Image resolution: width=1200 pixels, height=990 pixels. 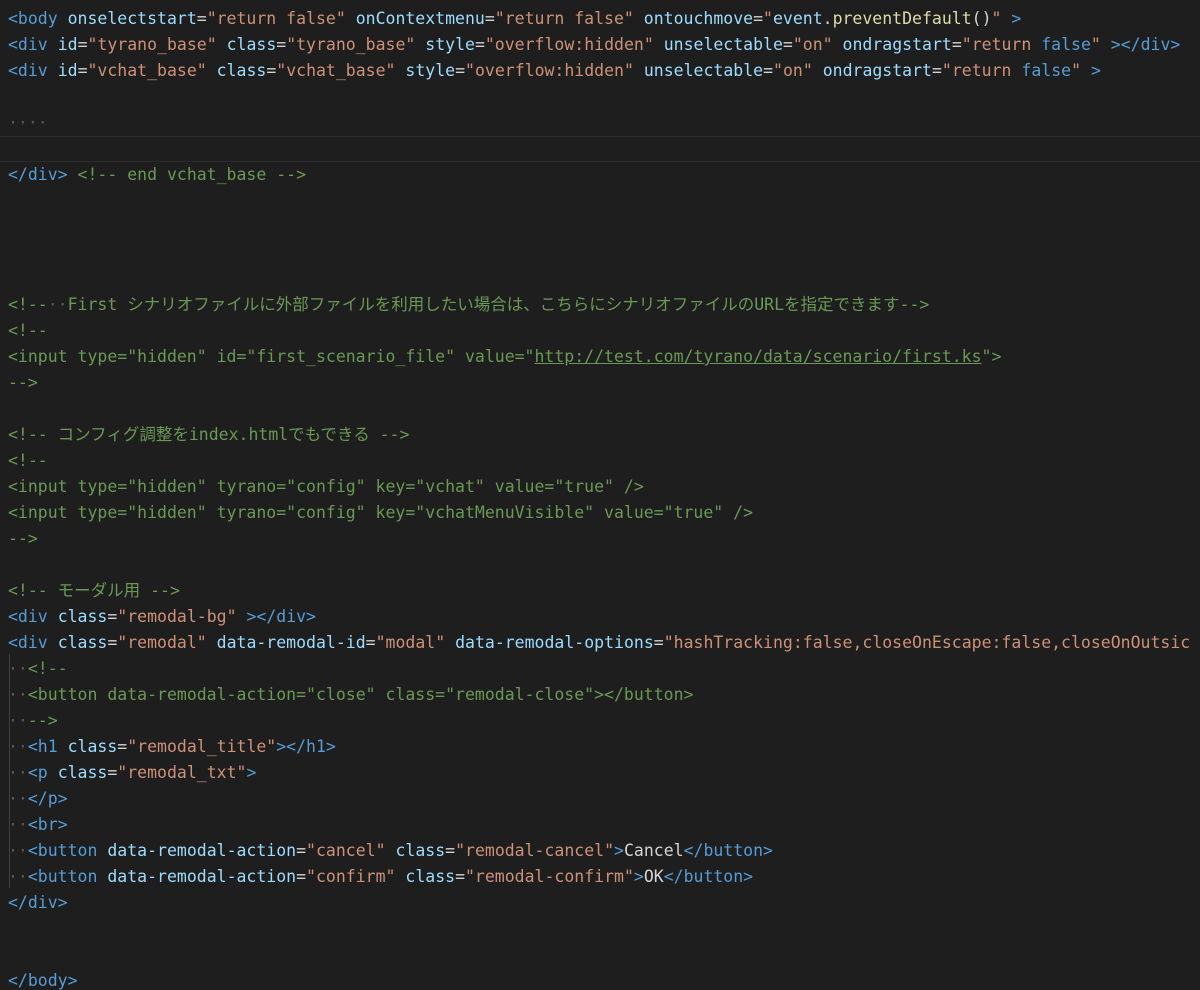 I want to click on code-line: ····, so click(x=600, y=123).